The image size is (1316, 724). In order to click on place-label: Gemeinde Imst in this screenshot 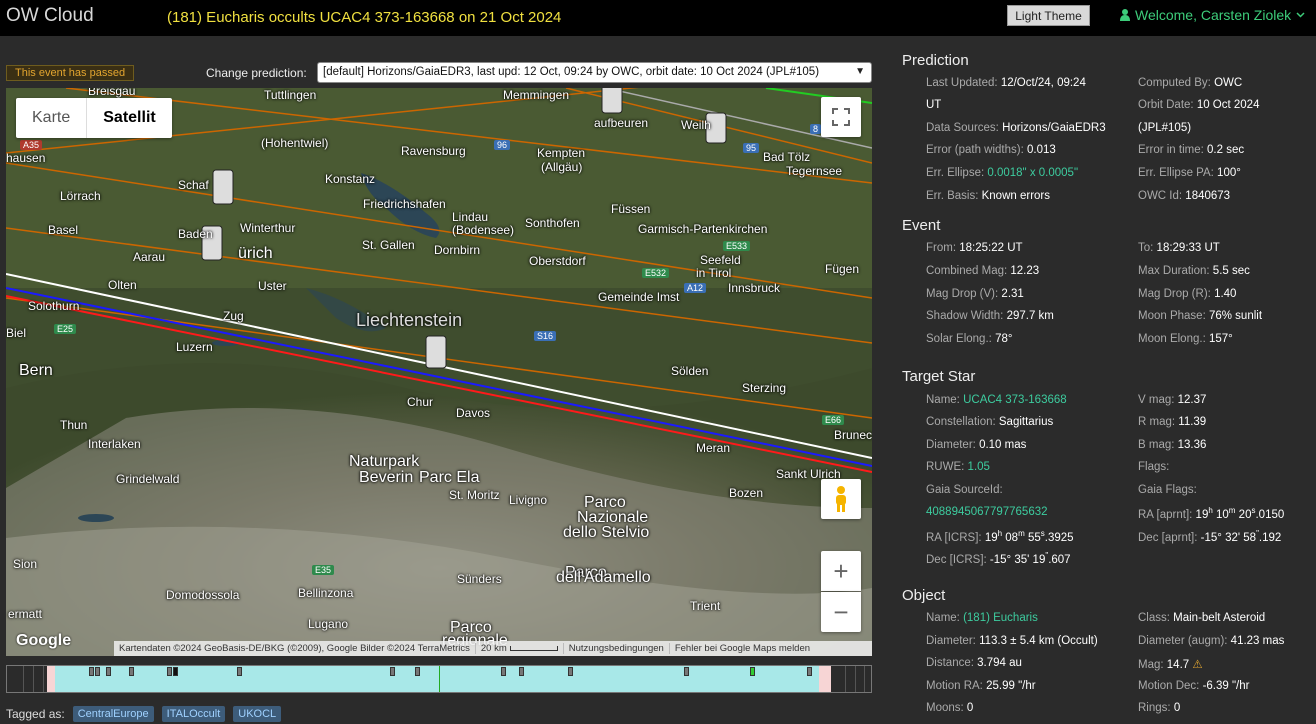, I will do `click(639, 297)`.